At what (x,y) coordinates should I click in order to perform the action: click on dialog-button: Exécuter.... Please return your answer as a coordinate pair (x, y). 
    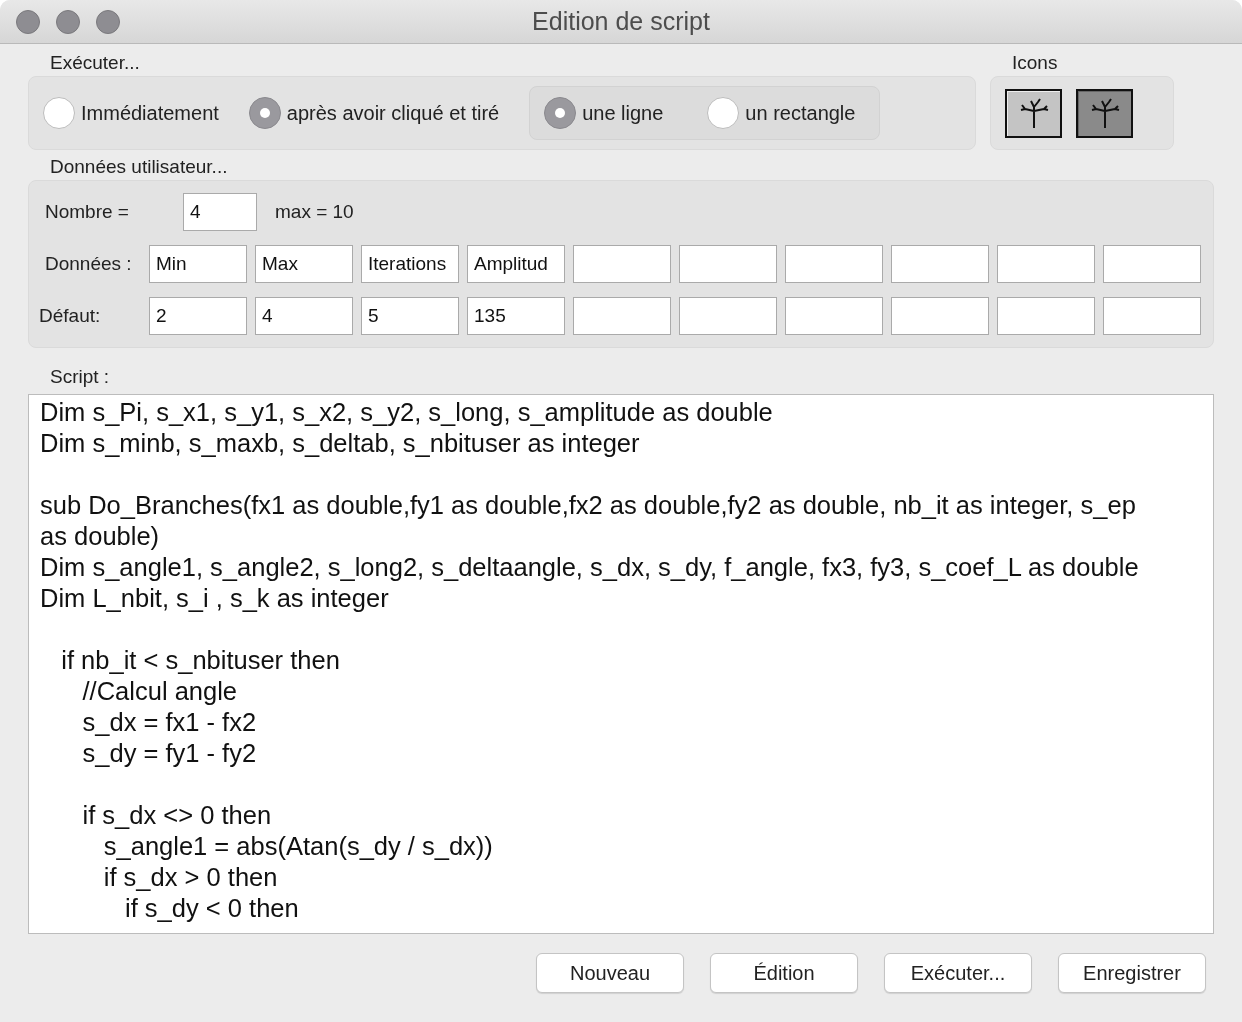
    Looking at the image, I should click on (958, 973).